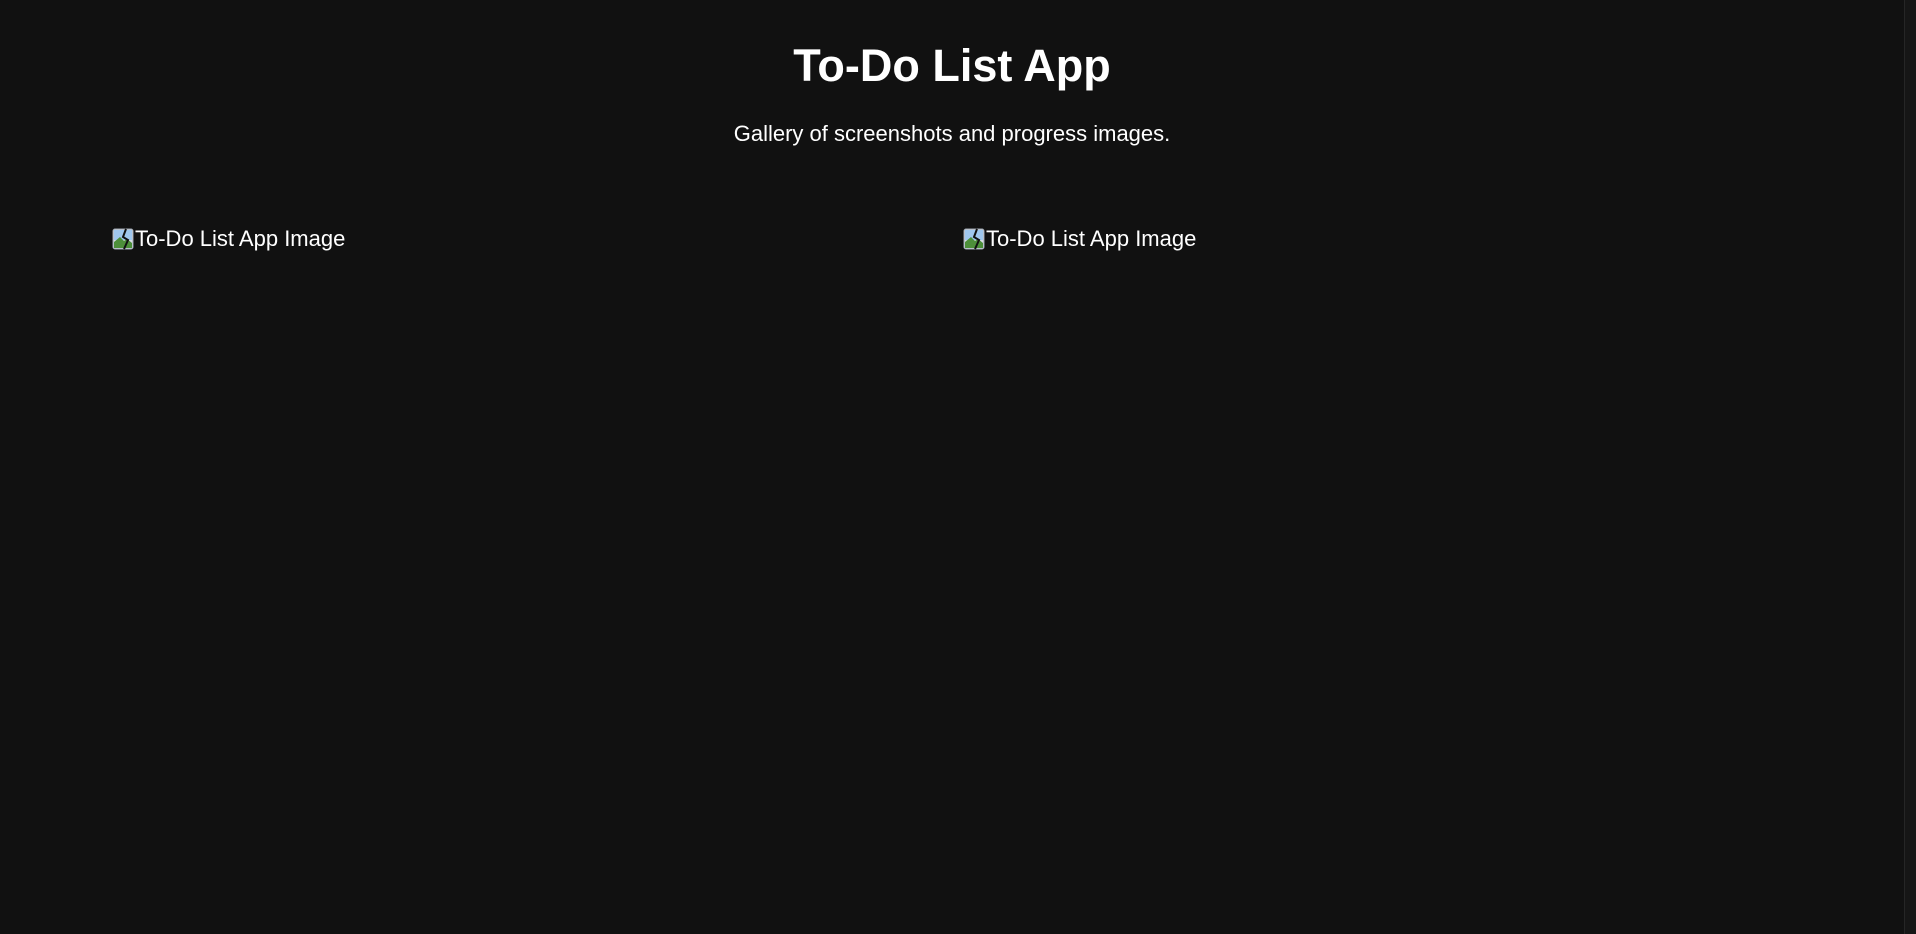  I want to click on vertical-scrollbar, so click(1910, 467).